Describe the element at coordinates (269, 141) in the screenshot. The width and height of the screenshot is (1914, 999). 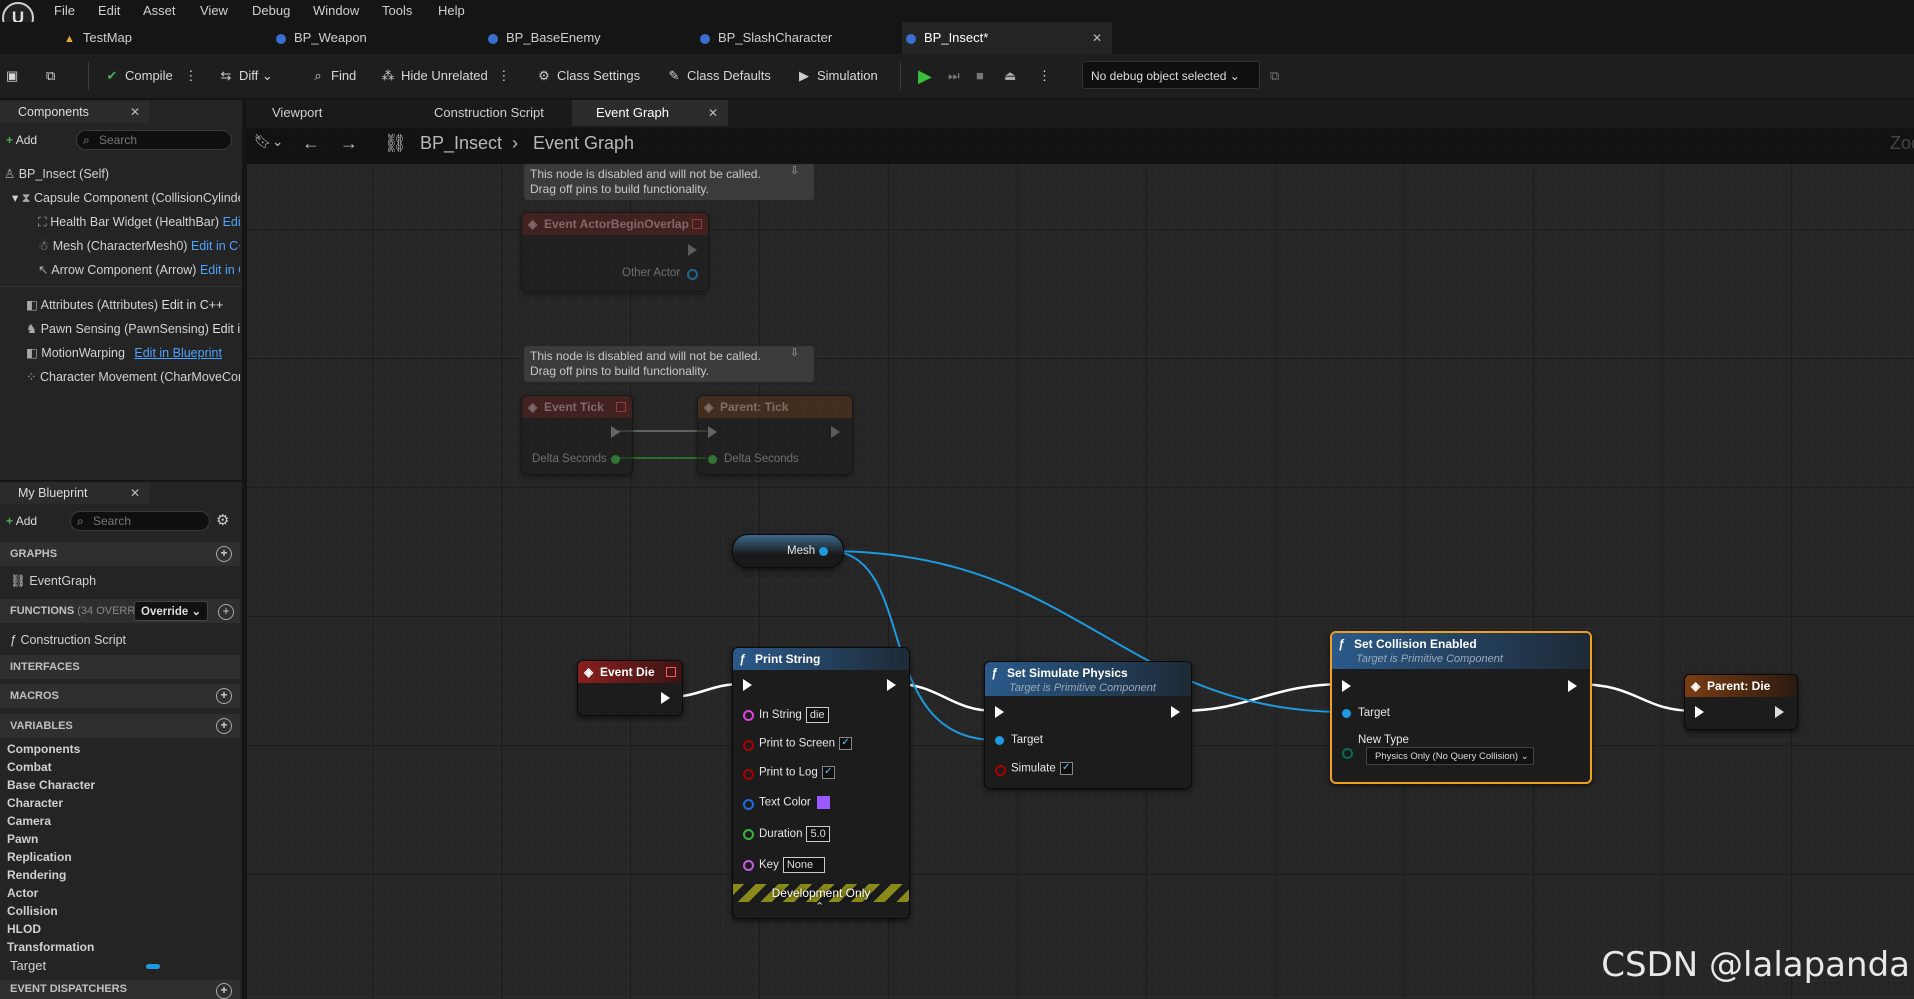
I see `bookmark-icon: 🔖︎⌄` at that location.